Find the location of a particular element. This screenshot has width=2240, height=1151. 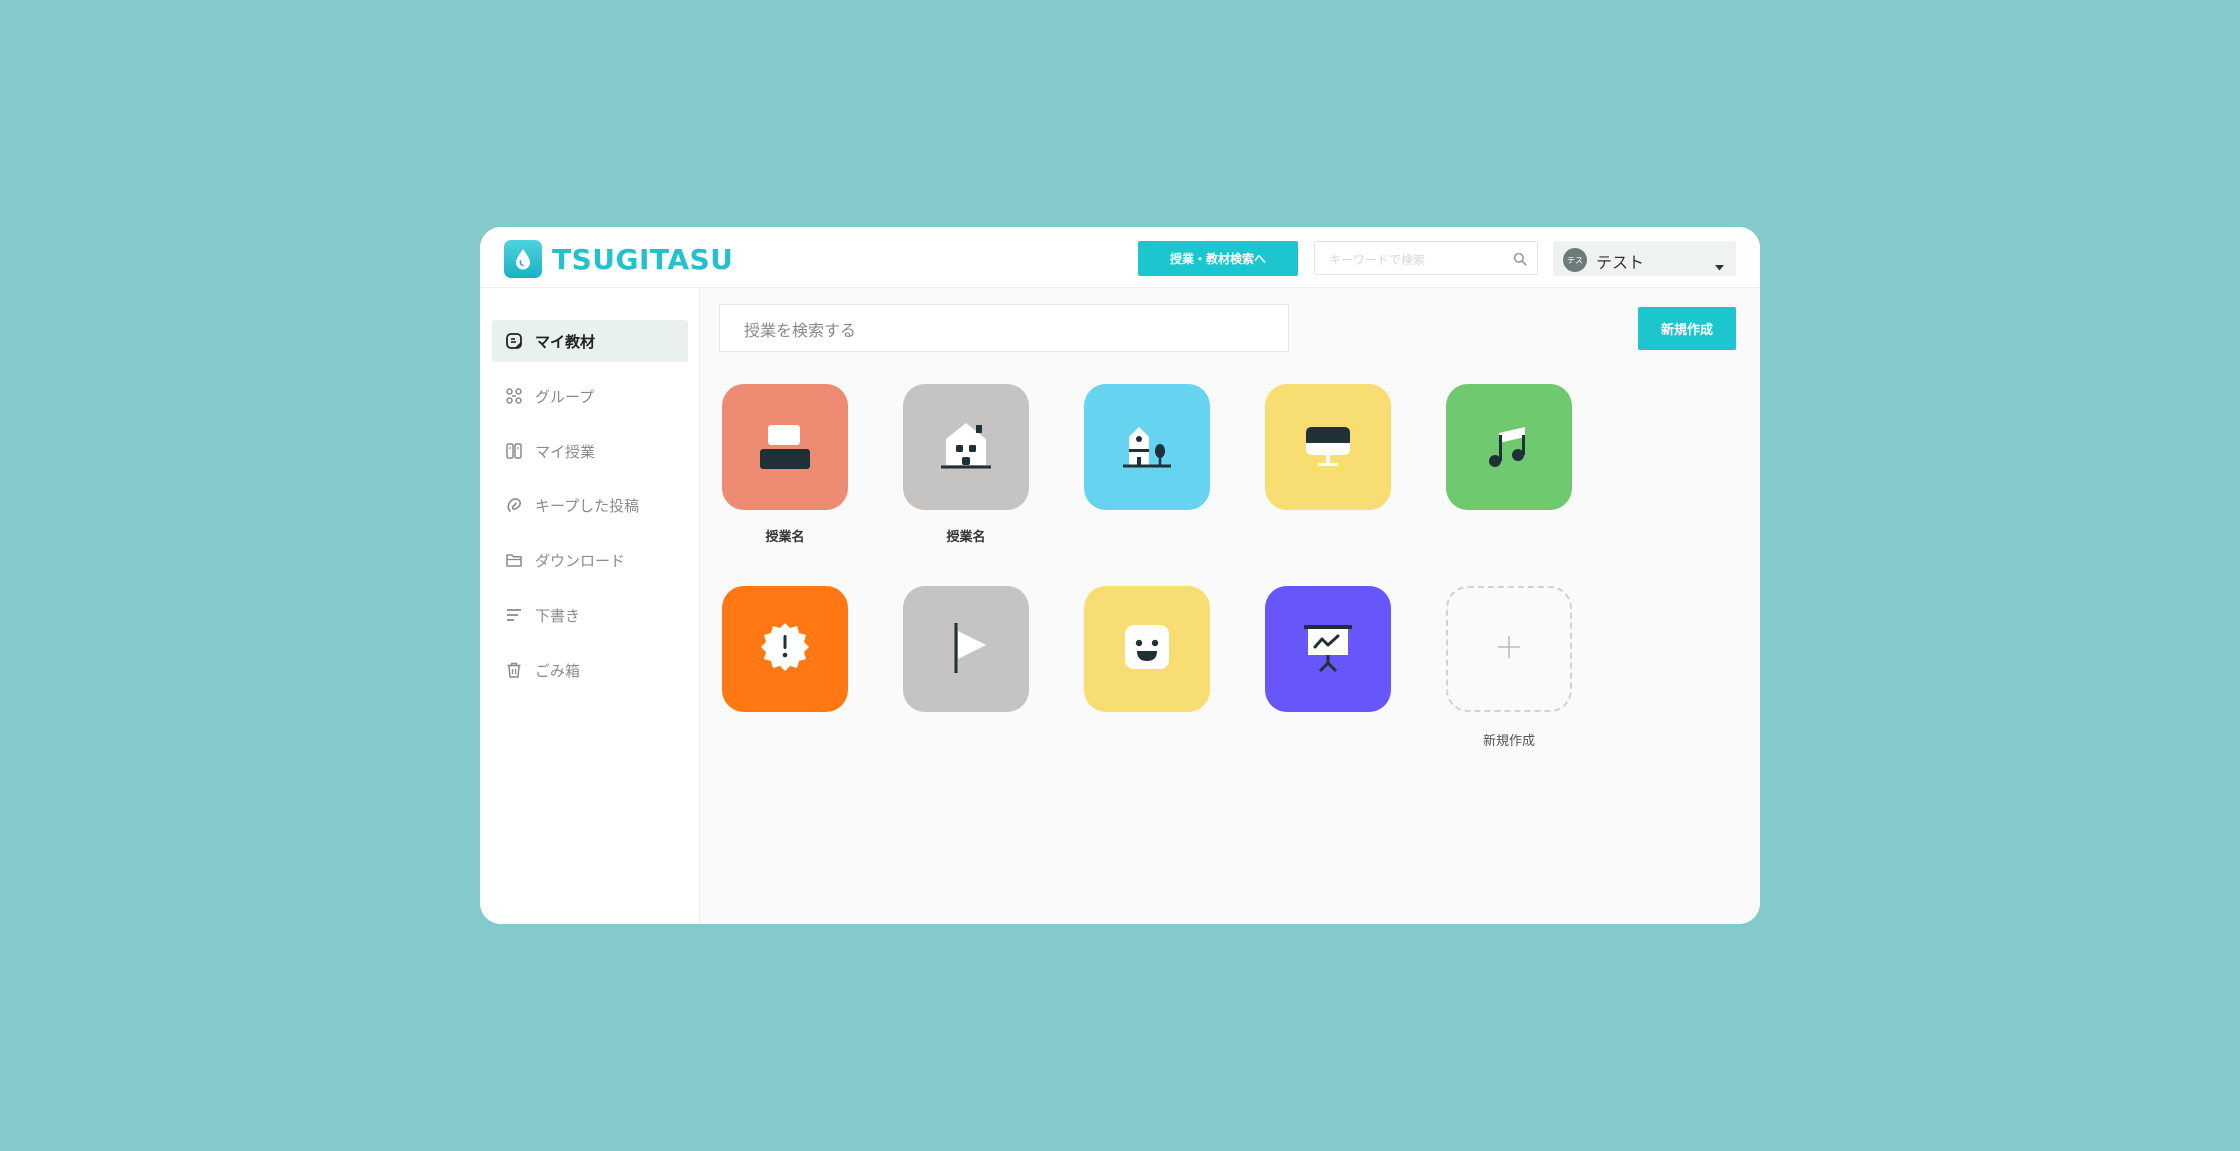

new-lesson-tile is located at coordinates (1509, 649).